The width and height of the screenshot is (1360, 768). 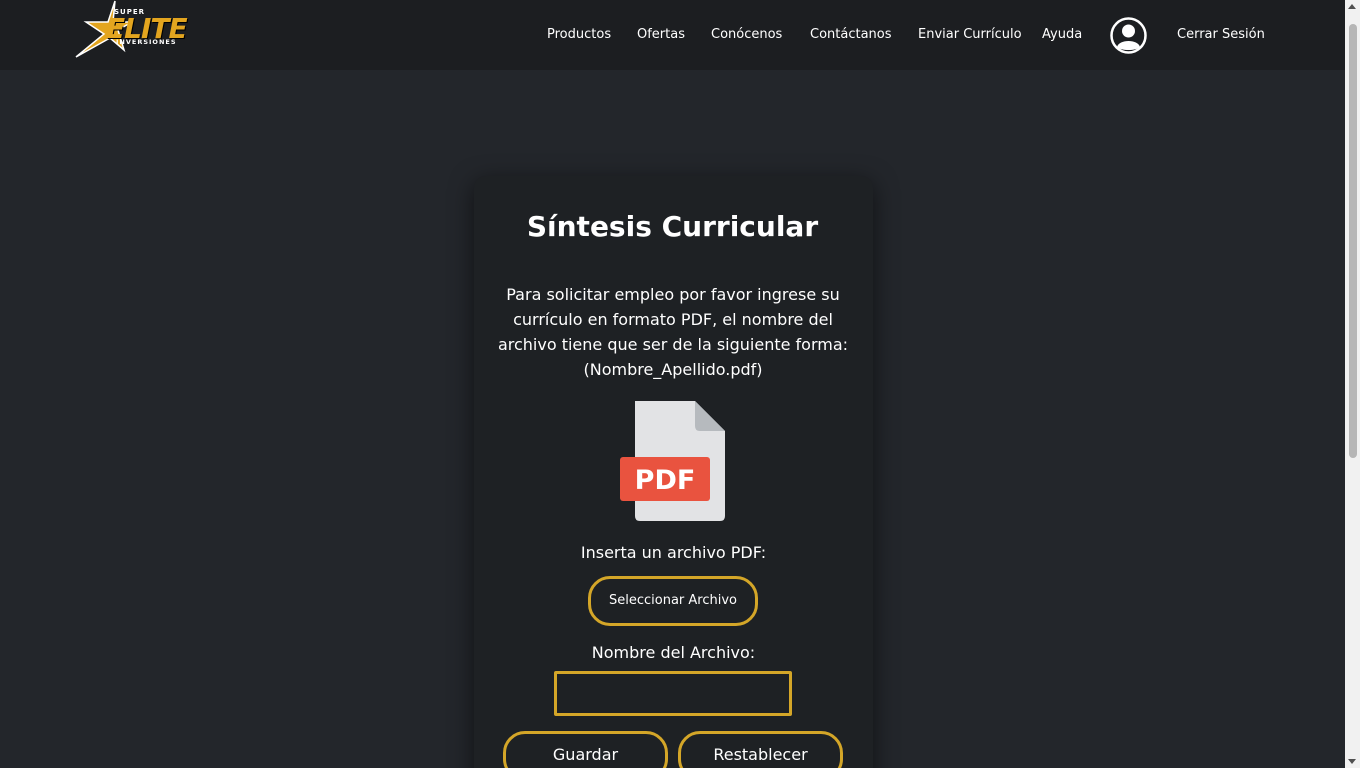 I want to click on save-button: Guardar, so click(x=585, y=749).